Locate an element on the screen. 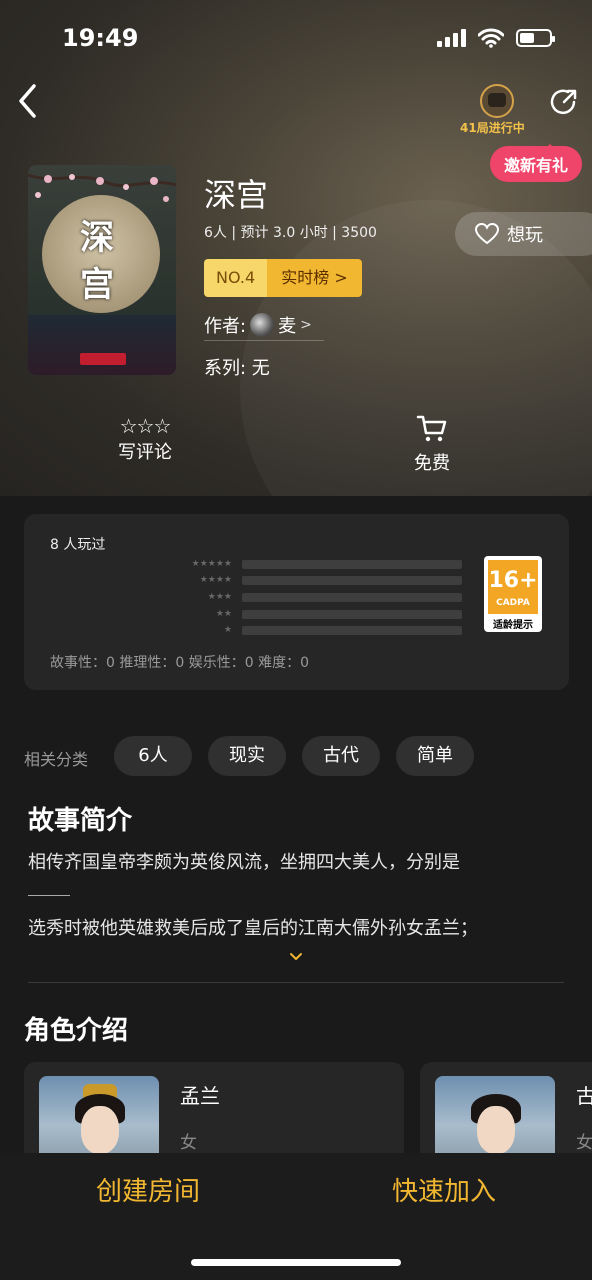 Image resolution: width=592 pixels, height=1280 pixels. author-name: 麦 is located at coordinates (287, 326).